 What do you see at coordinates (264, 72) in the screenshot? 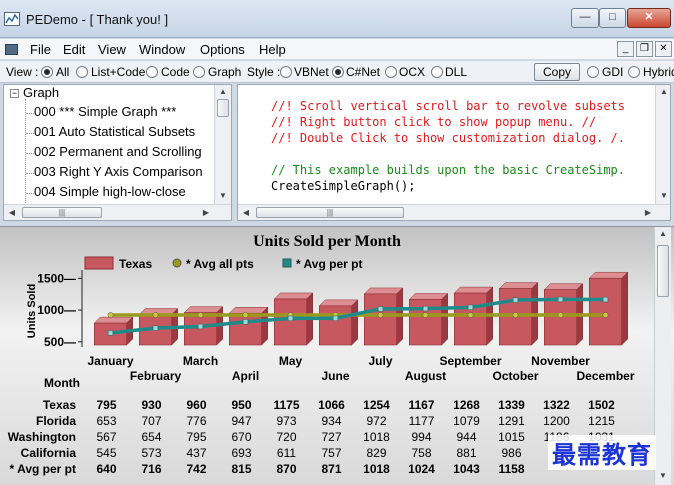
I see `style-label: Style :` at bounding box center [264, 72].